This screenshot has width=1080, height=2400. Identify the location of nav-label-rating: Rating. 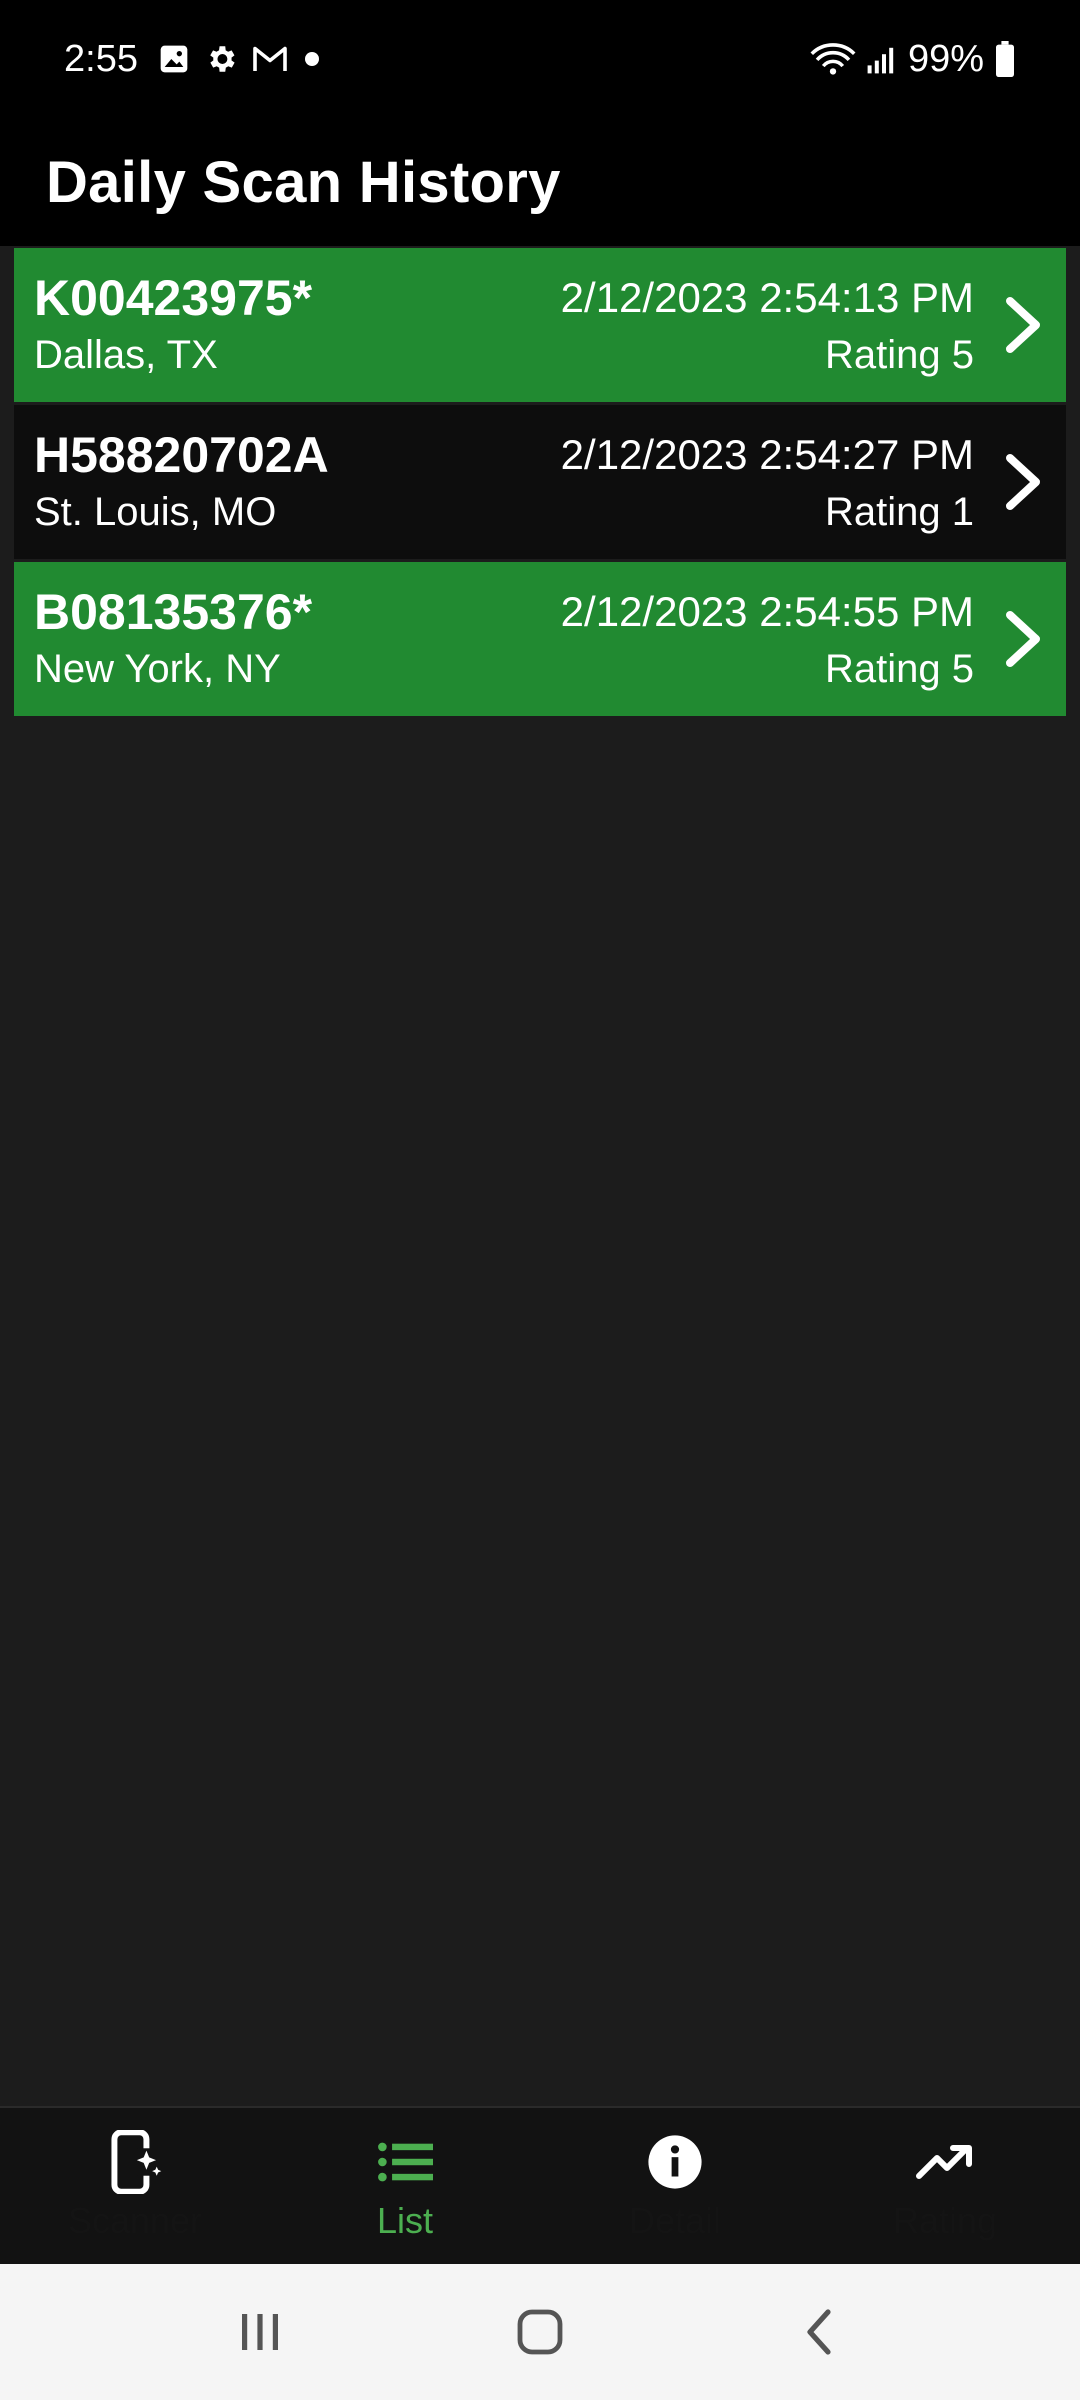
(945, 2220).